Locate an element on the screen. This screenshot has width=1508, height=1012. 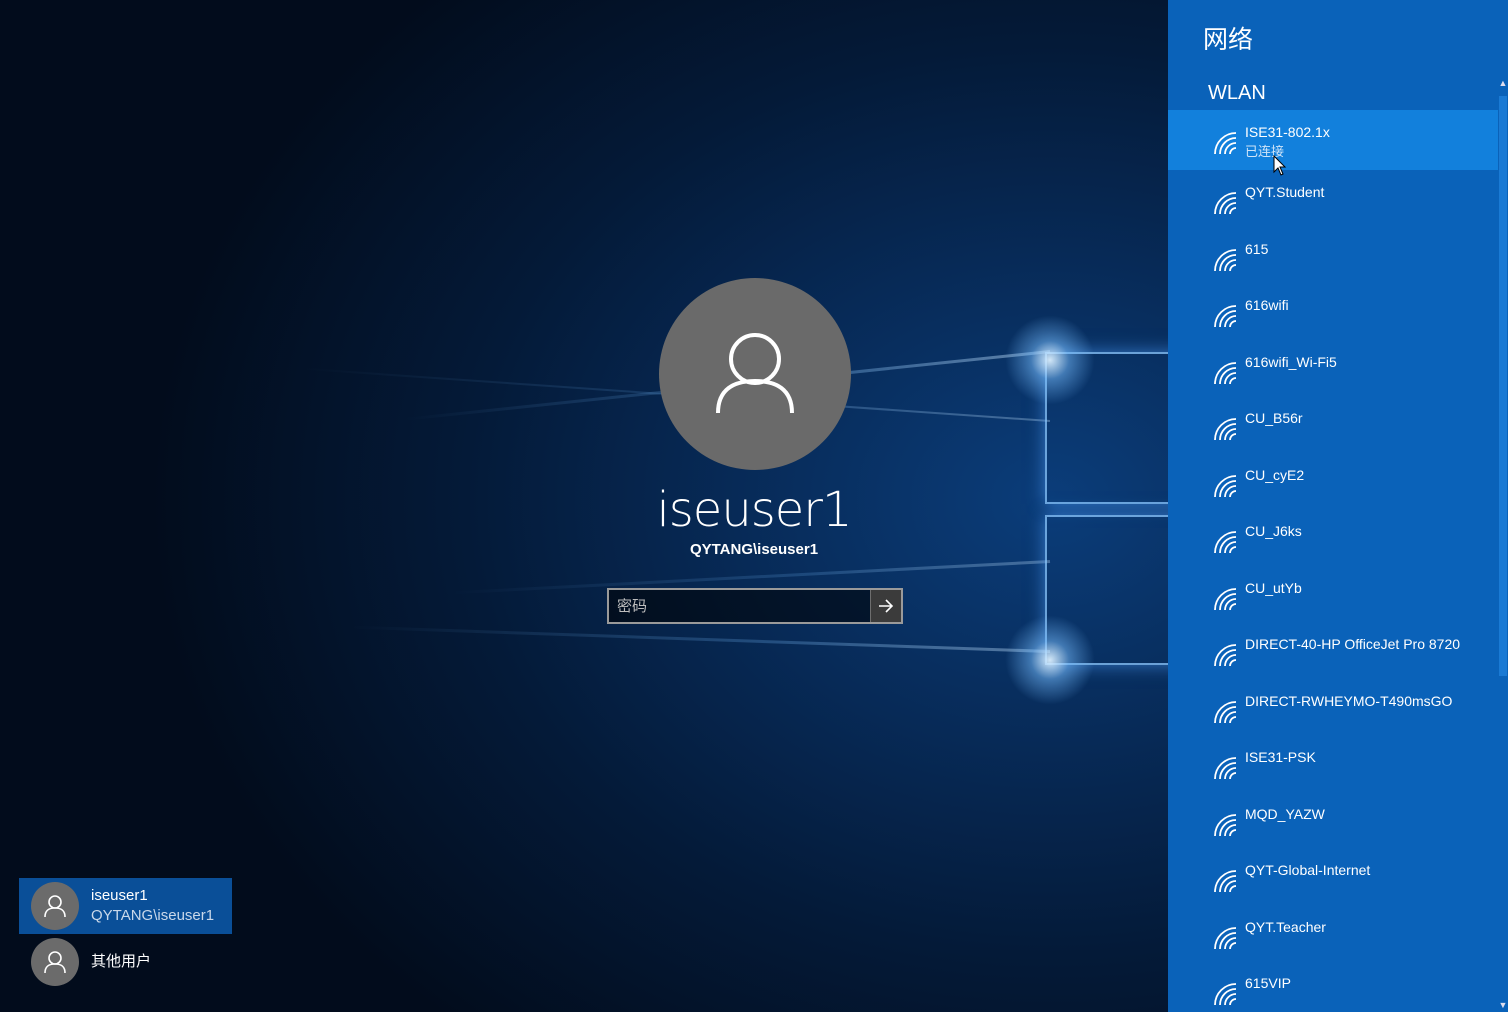
password-field-container is located at coordinates (755, 606).